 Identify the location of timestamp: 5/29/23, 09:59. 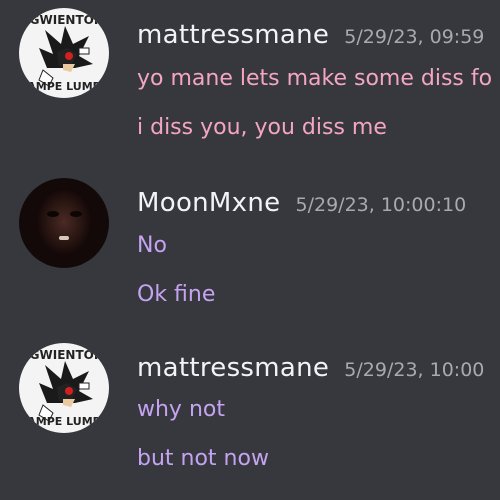
(414, 37).